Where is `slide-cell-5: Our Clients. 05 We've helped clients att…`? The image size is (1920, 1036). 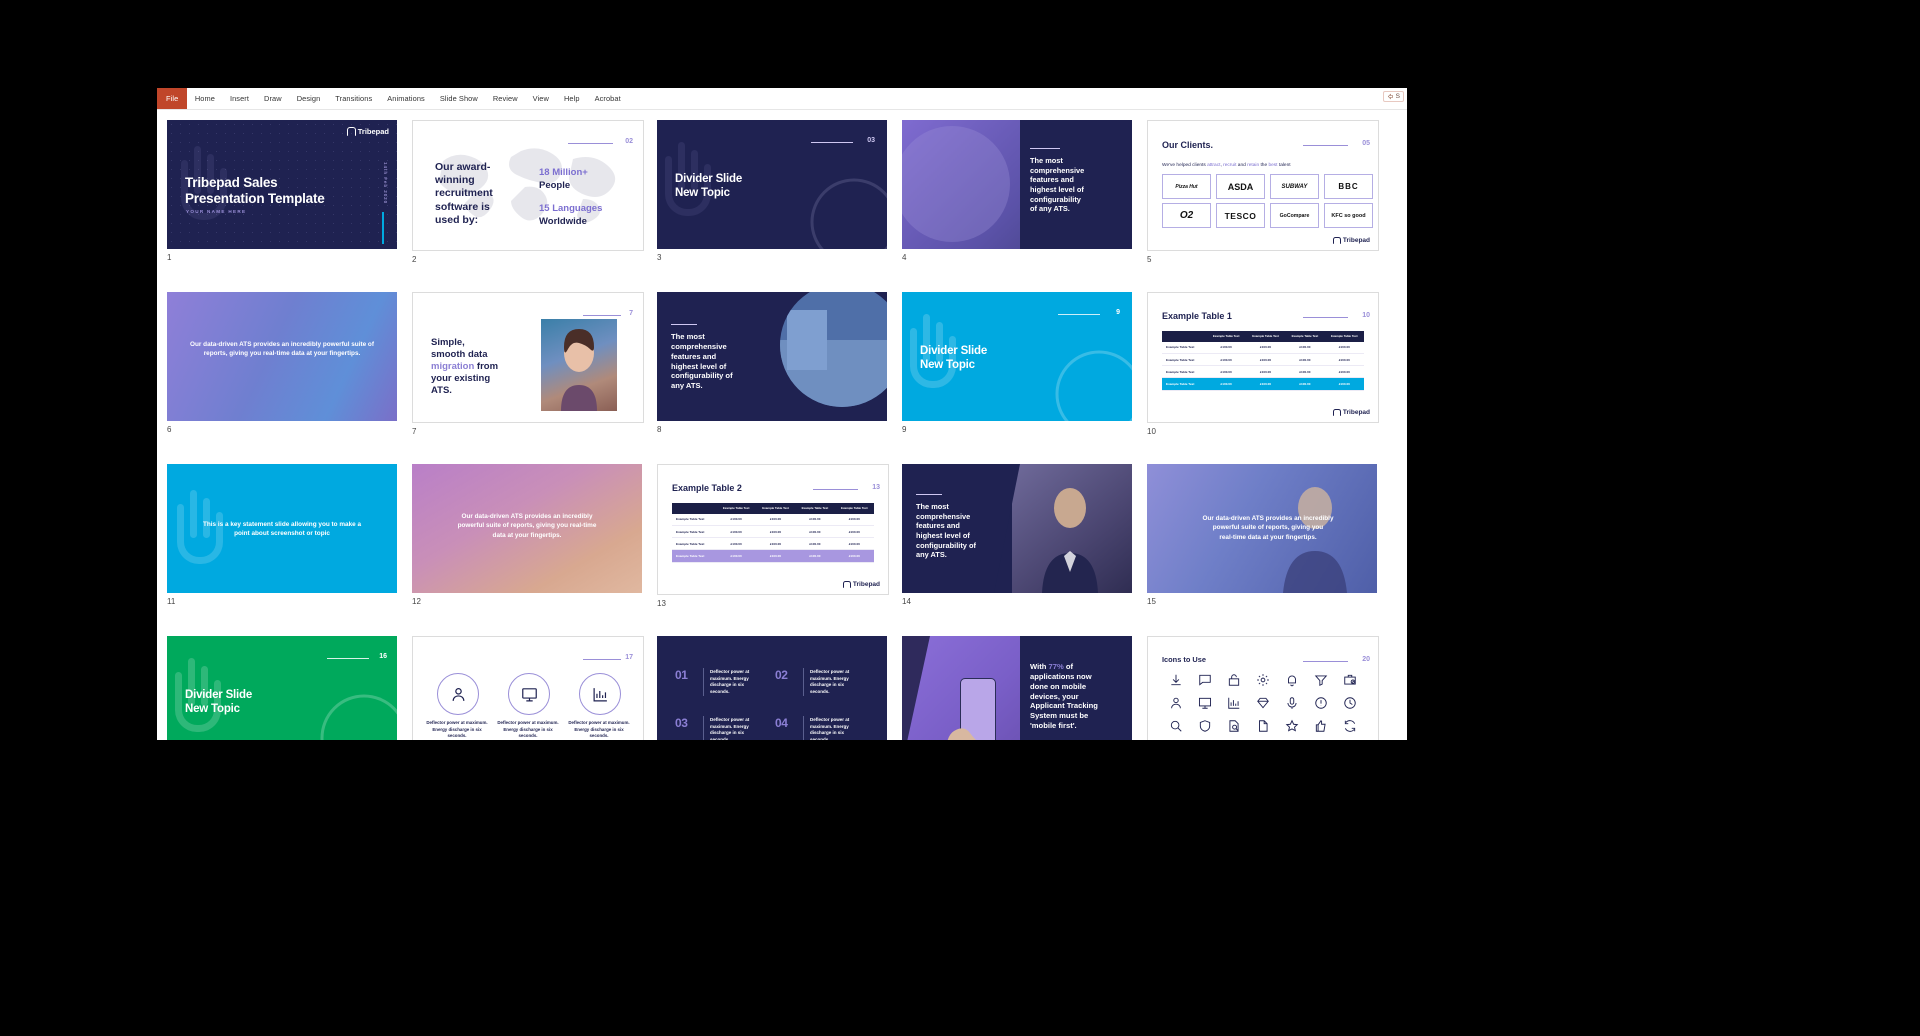
slide-cell-5: Our Clients. 05 We've helped clients att… is located at coordinates (1269, 195).